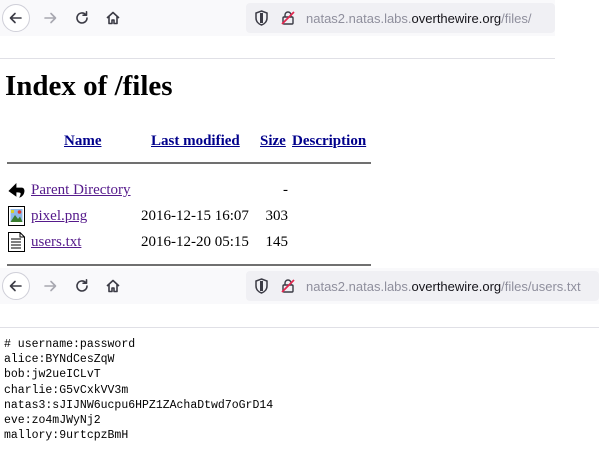 The image size is (599, 449). I want to click on row-modified: 2016-12-20 05:15, so click(195, 242).